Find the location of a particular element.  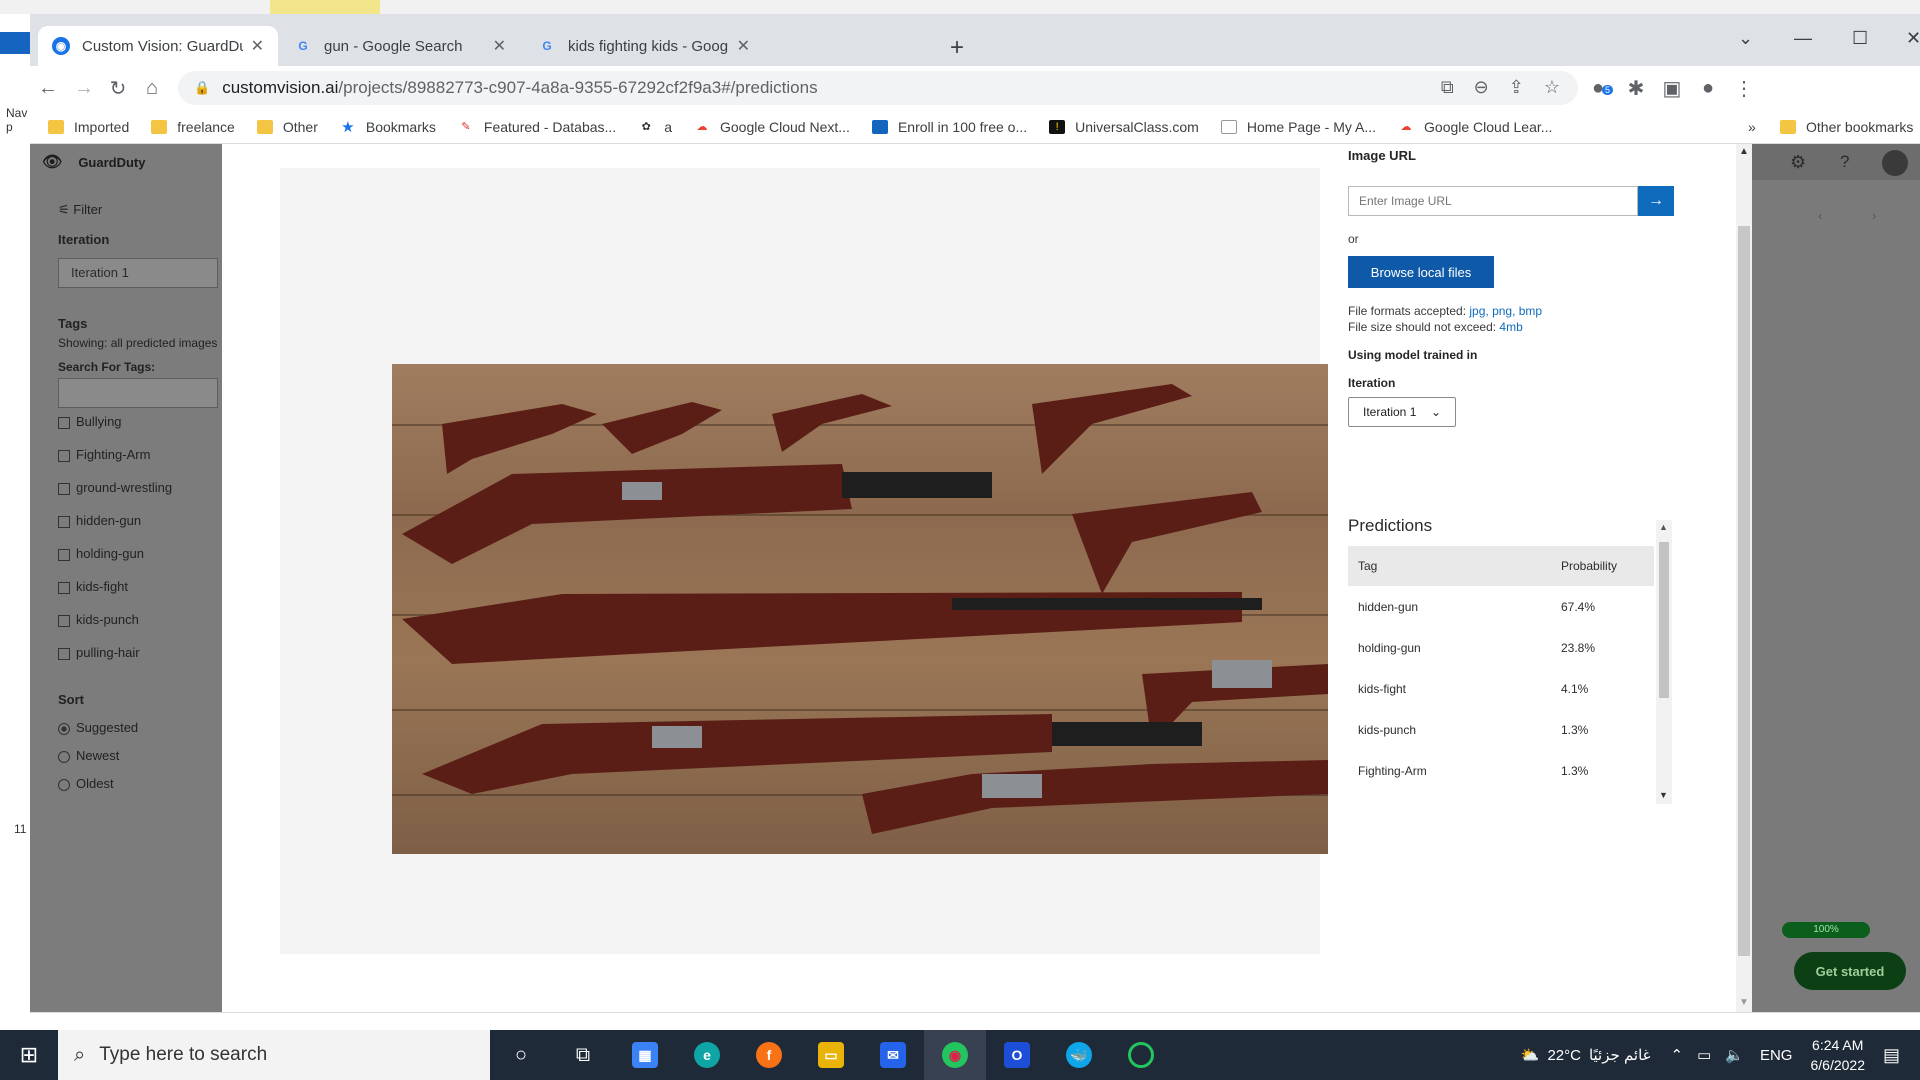

clock: 6:24 AM 6/6/2022 is located at coordinates (1837, 1055).